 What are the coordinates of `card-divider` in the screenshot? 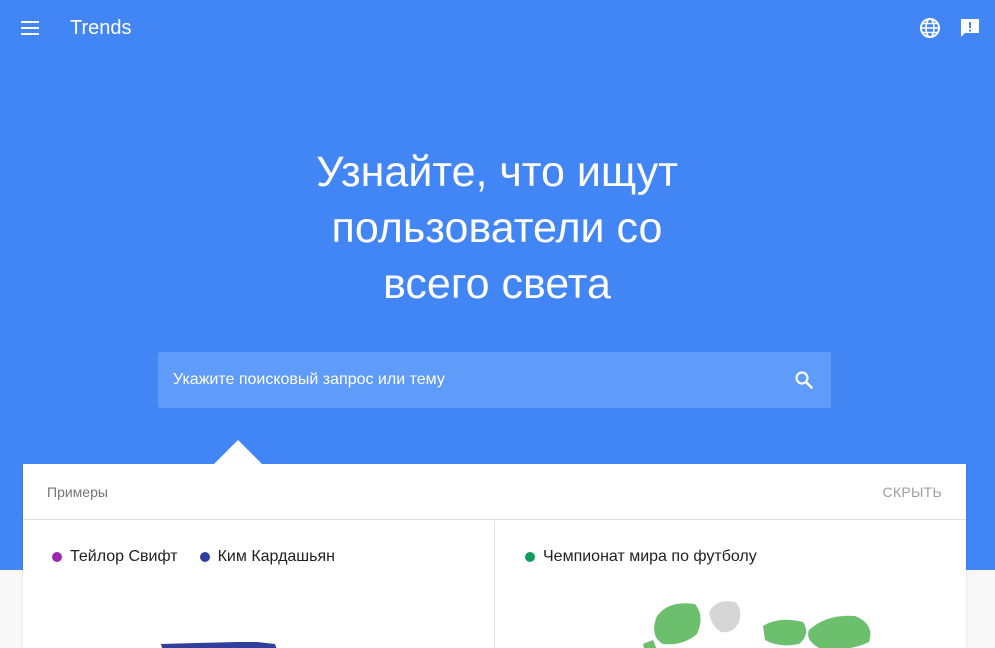 It's located at (494, 584).